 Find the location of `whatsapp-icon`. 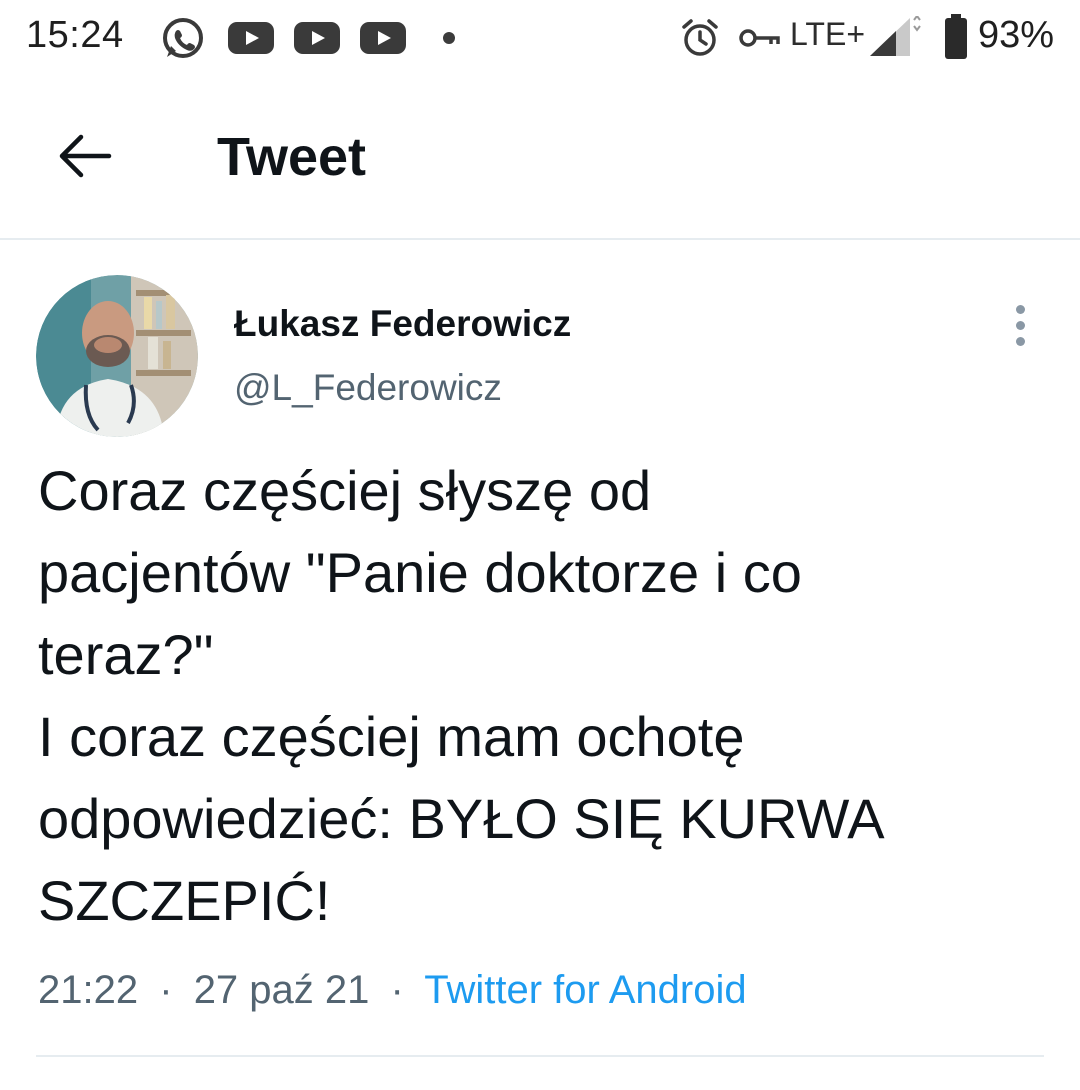

whatsapp-icon is located at coordinates (183, 39).